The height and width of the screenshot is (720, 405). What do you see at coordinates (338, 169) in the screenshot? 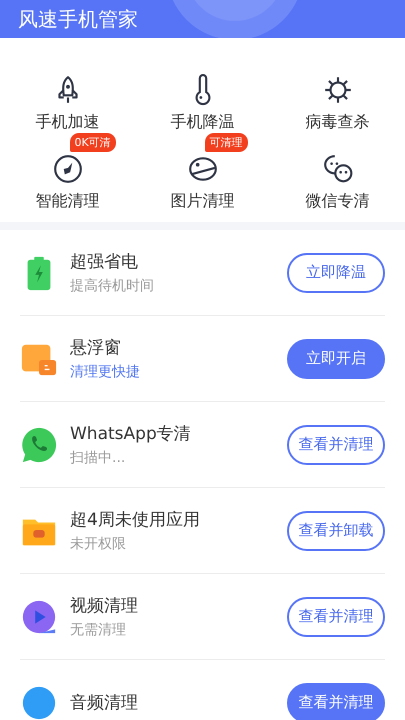
I see `chat-icon` at bounding box center [338, 169].